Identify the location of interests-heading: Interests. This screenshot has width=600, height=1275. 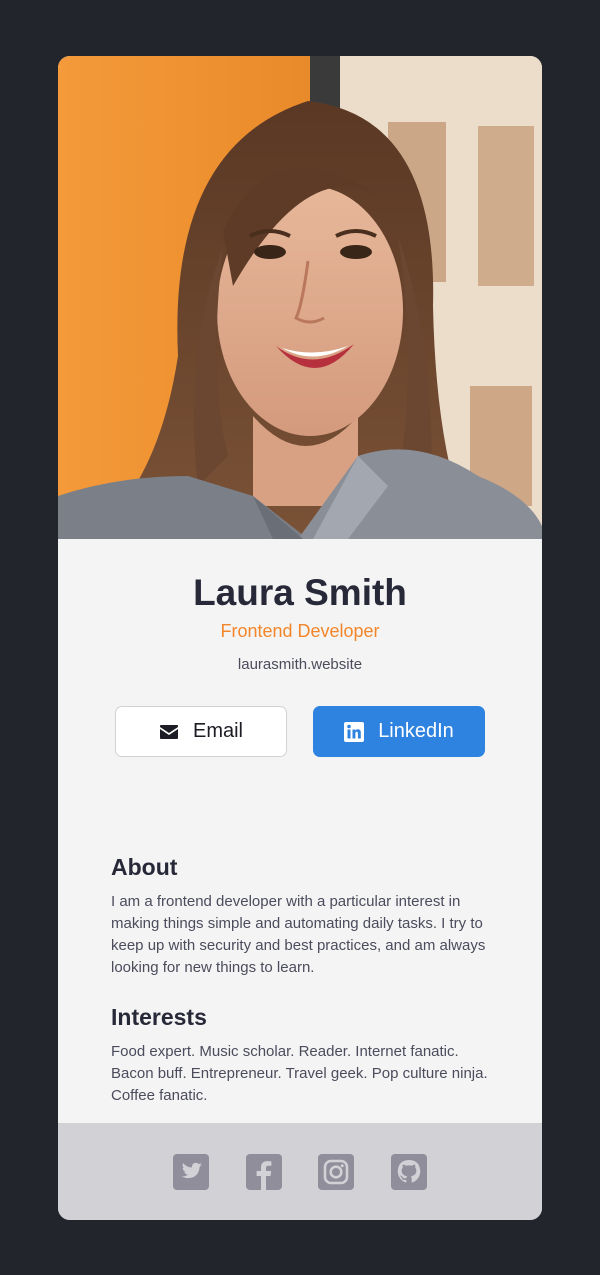
(159, 1017).